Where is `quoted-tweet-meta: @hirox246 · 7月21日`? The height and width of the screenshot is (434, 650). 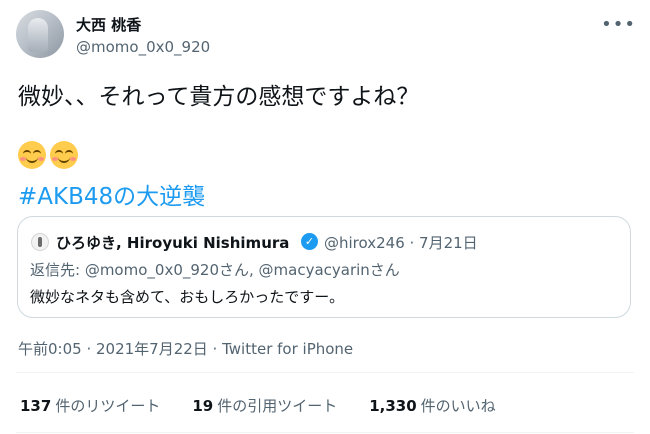
quoted-tweet-meta: @hirox246 · 7月21日 is located at coordinates (401, 243).